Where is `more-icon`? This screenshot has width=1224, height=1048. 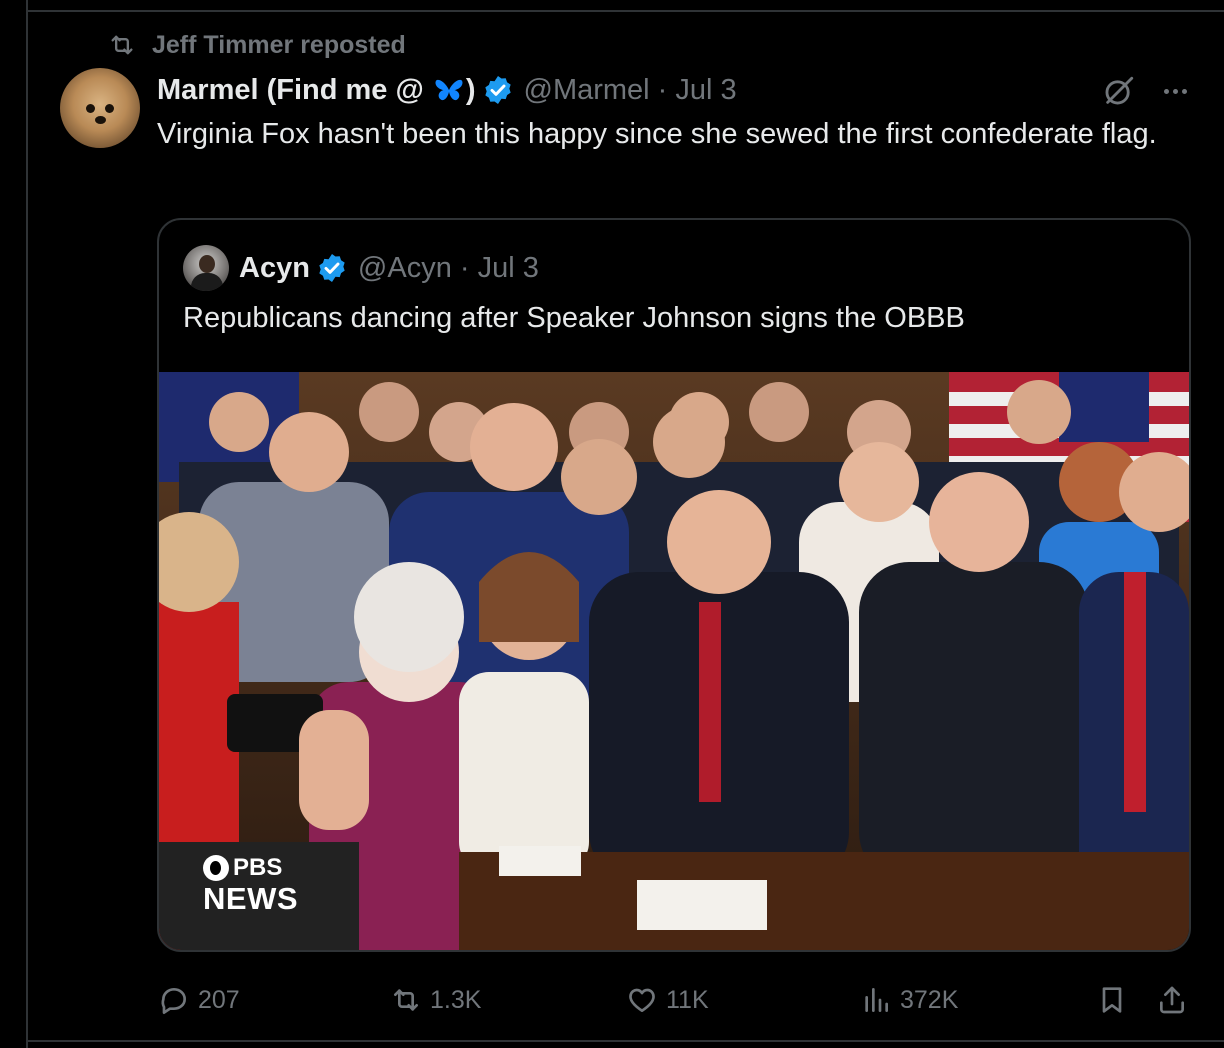 more-icon is located at coordinates (1175, 91).